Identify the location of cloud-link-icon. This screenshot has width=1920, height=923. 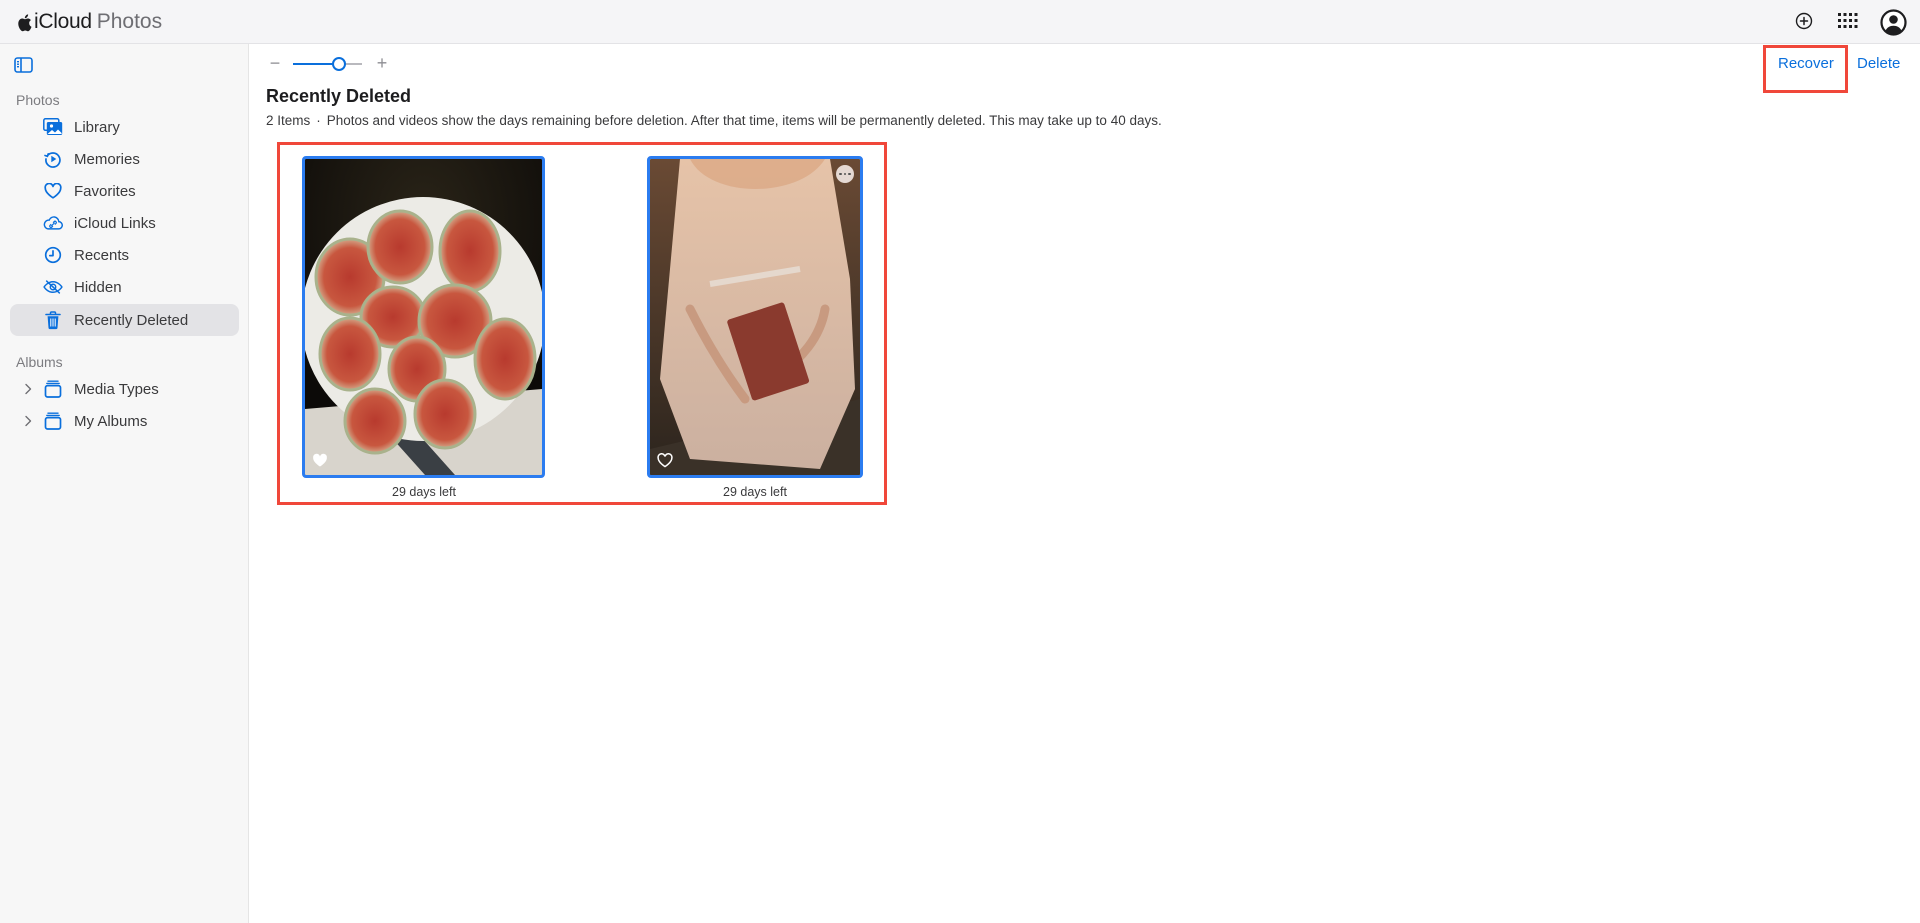
(53, 223).